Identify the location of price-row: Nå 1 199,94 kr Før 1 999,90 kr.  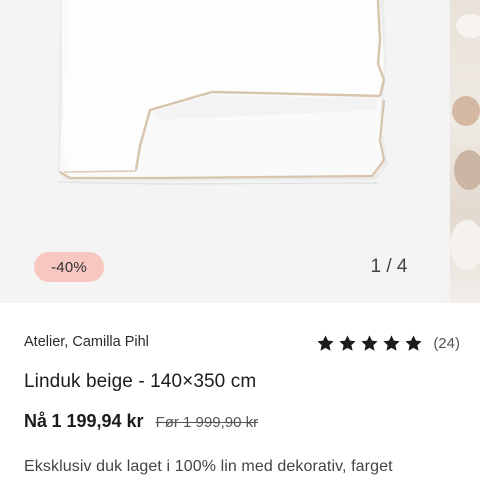
(141, 421).